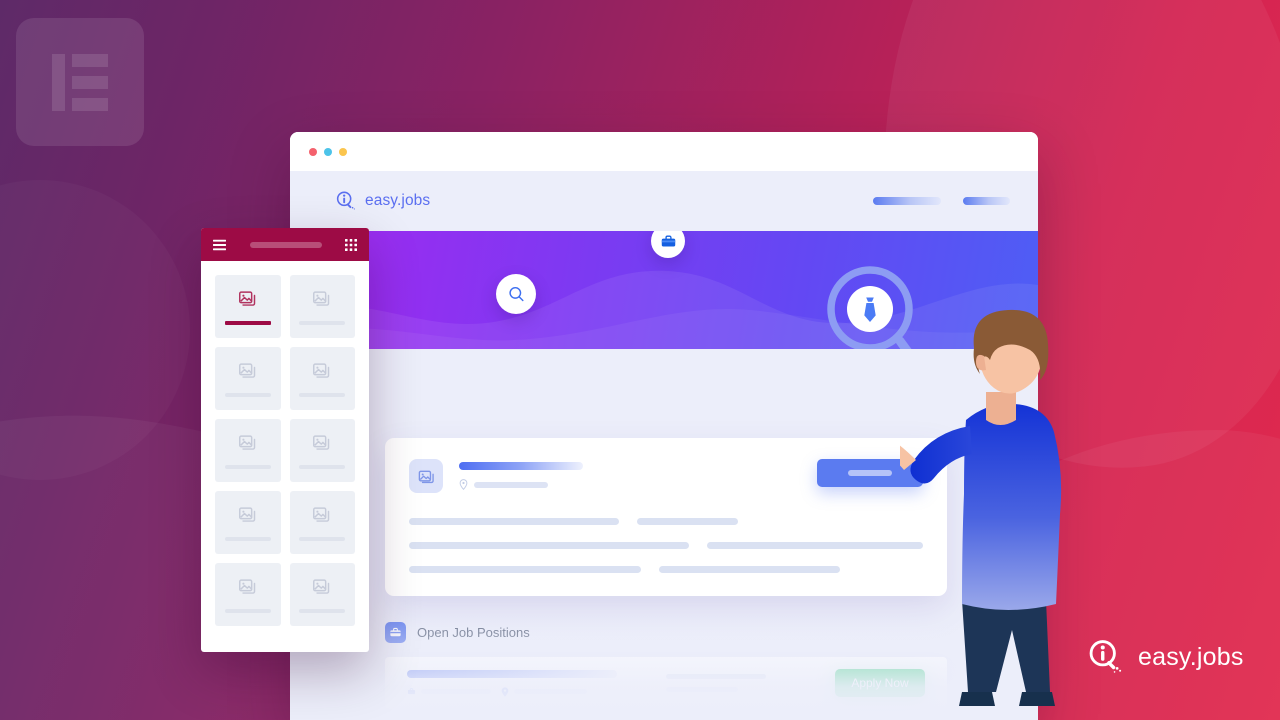 This screenshot has height=720, width=1280. Describe the element at coordinates (58, 82) in the screenshot. I see `elementor-vertical-bar` at that location.